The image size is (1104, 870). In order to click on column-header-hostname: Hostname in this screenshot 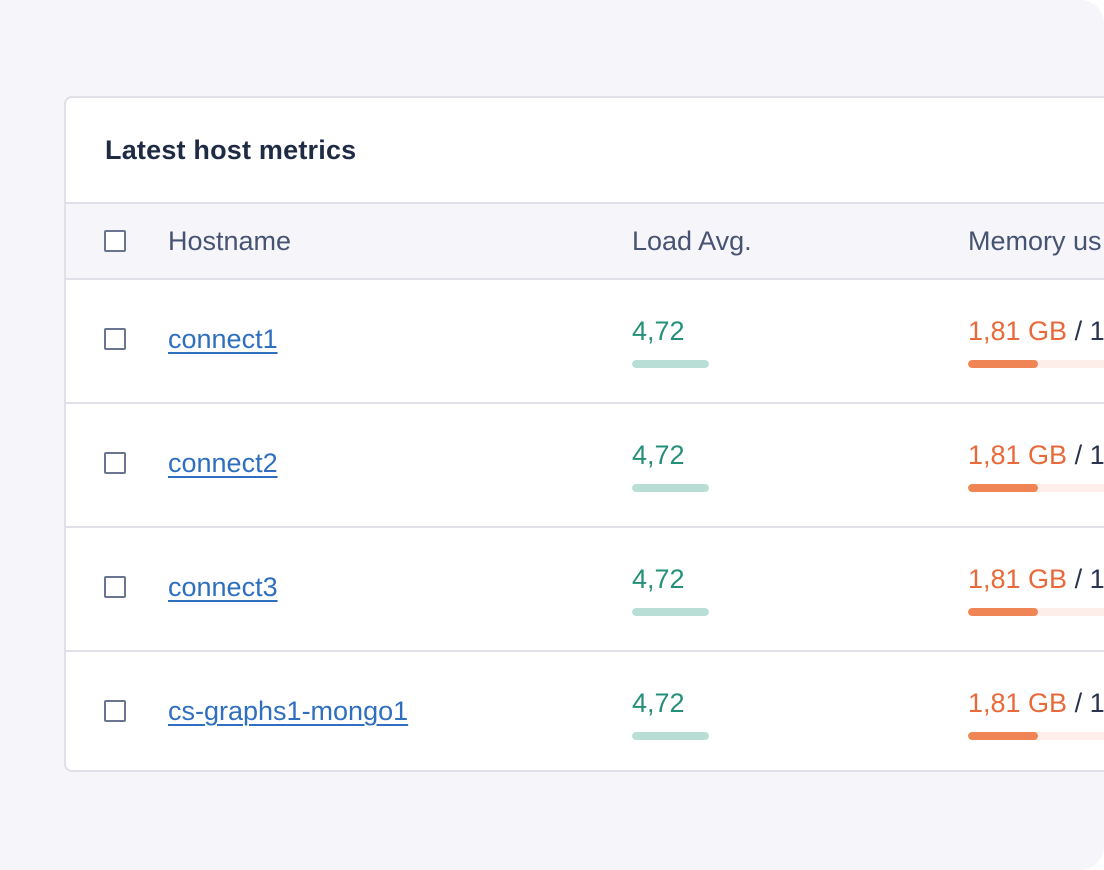, I will do `click(229, 241)`.